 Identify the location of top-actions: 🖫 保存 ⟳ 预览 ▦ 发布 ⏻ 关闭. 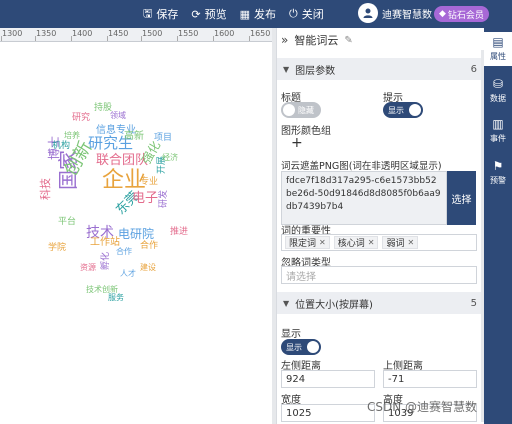
(240, 14).